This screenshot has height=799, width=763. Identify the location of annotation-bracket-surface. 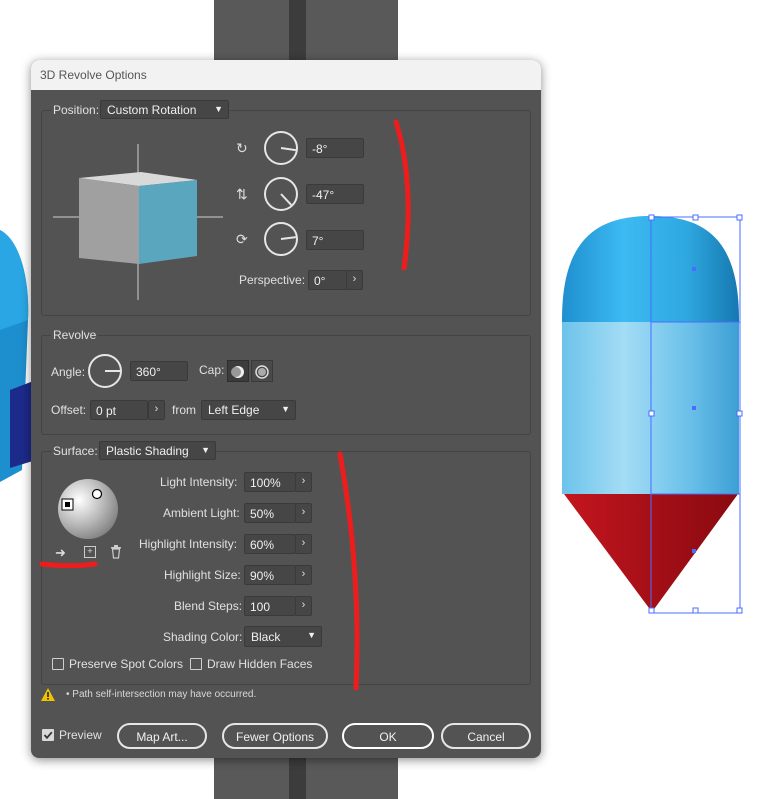
(348, 571).